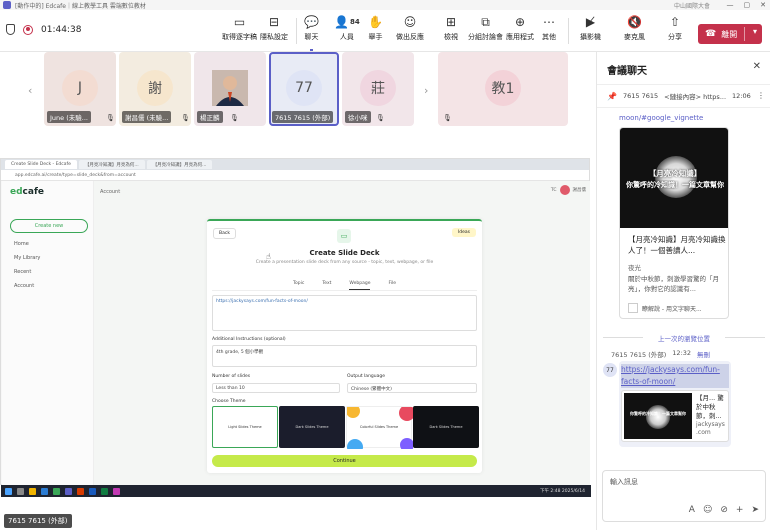  What do you see at coordinates (92, 491) in the screenshot?
I see `word-icon` at bounding box center [92, 491].